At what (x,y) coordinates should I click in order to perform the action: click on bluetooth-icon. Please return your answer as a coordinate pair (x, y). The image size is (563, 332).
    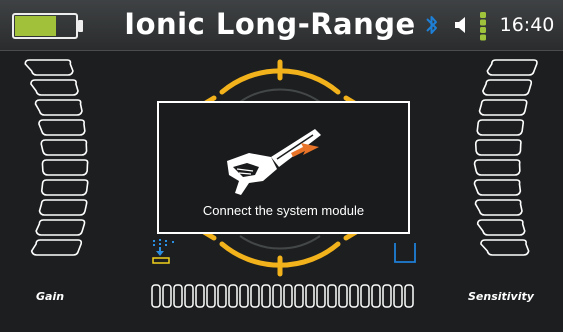
    Looking at the image, I should click on (431, 25).